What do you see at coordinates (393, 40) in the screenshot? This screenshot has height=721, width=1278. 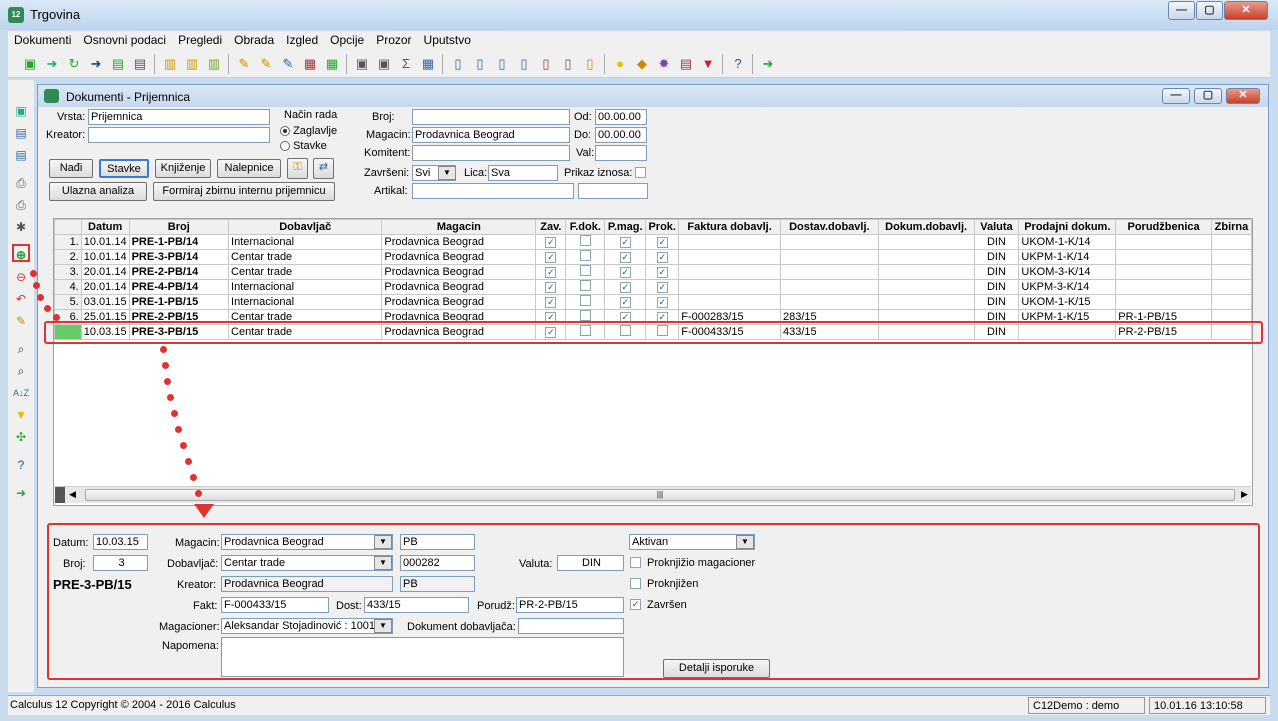 I see `menu-prozor: Prozor` at bounding box center [393, 40].